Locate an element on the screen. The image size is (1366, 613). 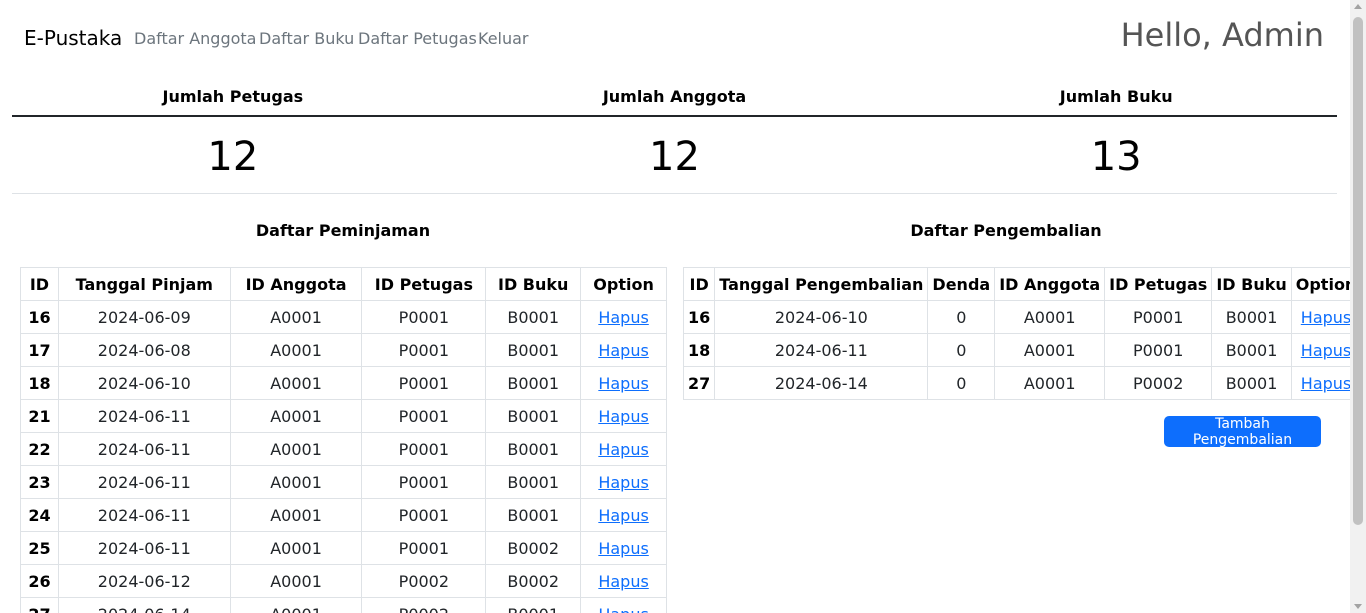
table-row: 18 2024-06-10 A0001 P0001 B0001 Hapus is located at coordinates (343, 383).